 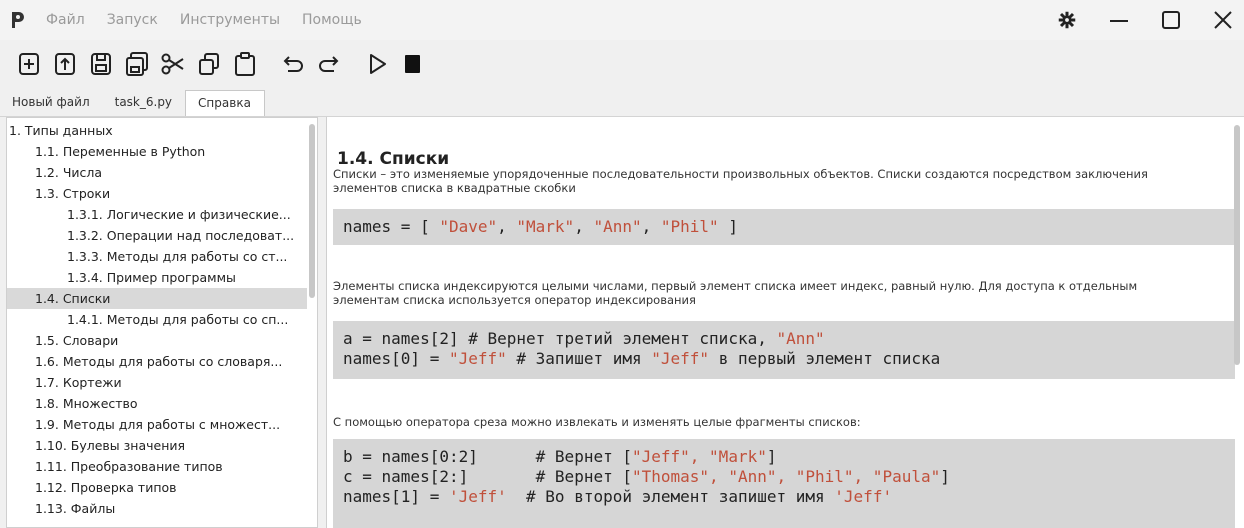 I want to click on play-icon, so click(x=378, y=64).